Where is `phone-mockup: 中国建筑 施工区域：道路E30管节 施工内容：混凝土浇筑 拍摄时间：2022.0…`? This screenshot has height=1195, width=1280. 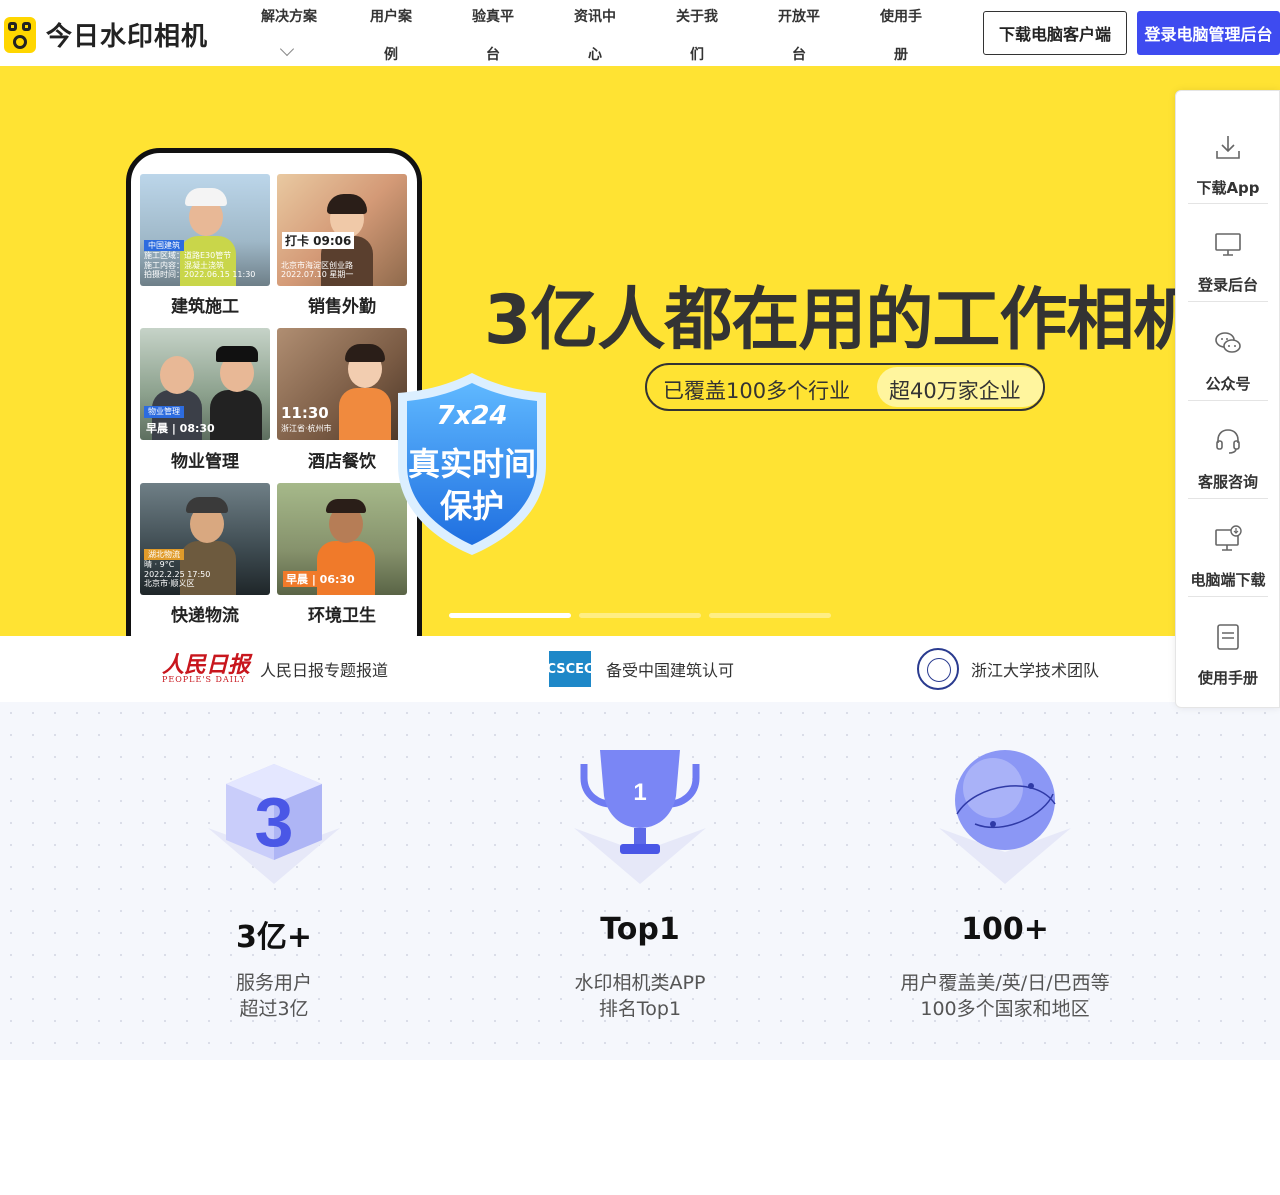 phone-mockup: 中国建筑 施工区域：道路E30管节 施工内容：混凝土浇筑 拍摄时间：2022.0… is located at coordinates (274, 392).